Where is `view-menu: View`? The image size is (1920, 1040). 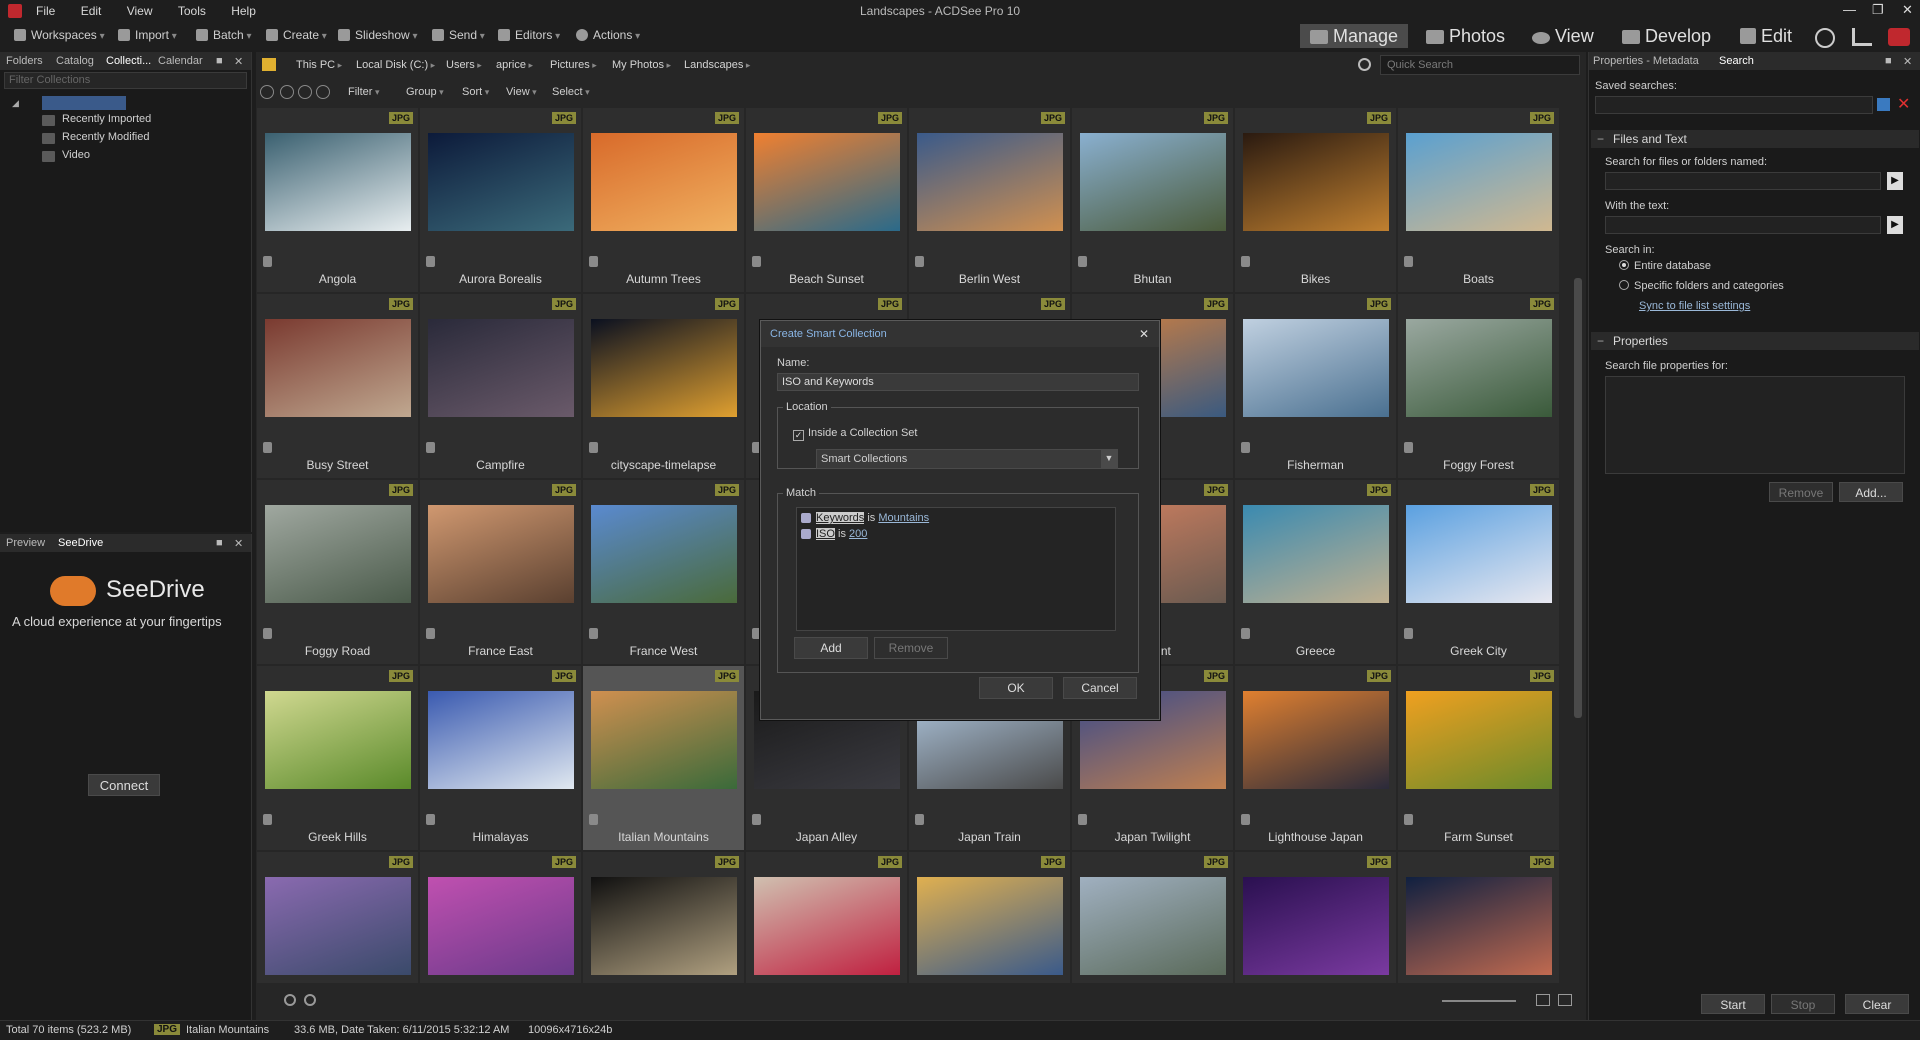
view-menu: View is located at coordinates (521, 92).